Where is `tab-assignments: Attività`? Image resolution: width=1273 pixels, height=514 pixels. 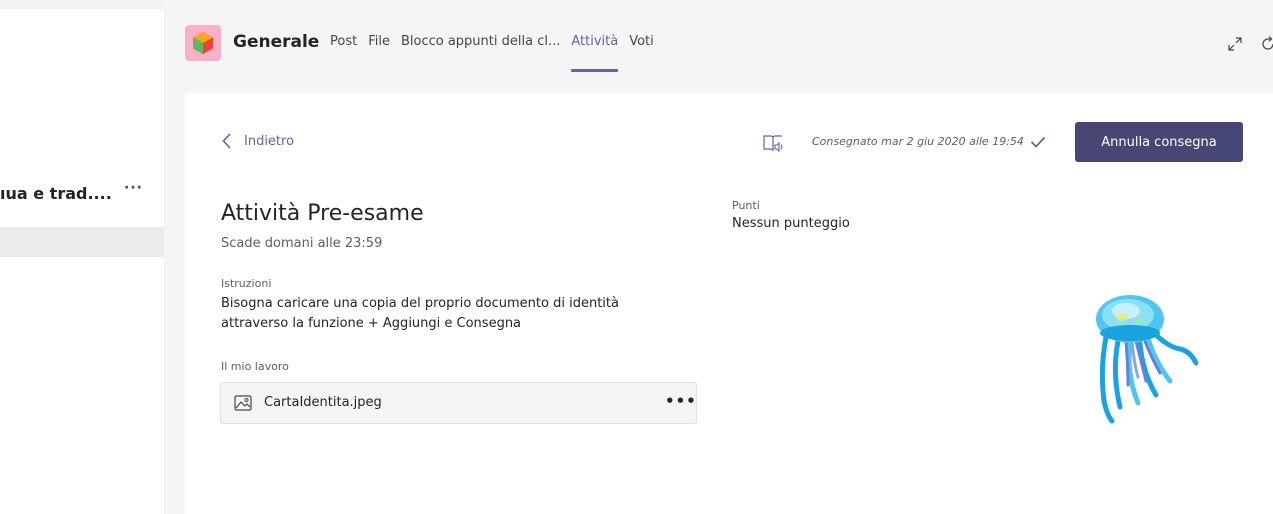
tab-assignments: Attività is located at coordinates (594, 53).